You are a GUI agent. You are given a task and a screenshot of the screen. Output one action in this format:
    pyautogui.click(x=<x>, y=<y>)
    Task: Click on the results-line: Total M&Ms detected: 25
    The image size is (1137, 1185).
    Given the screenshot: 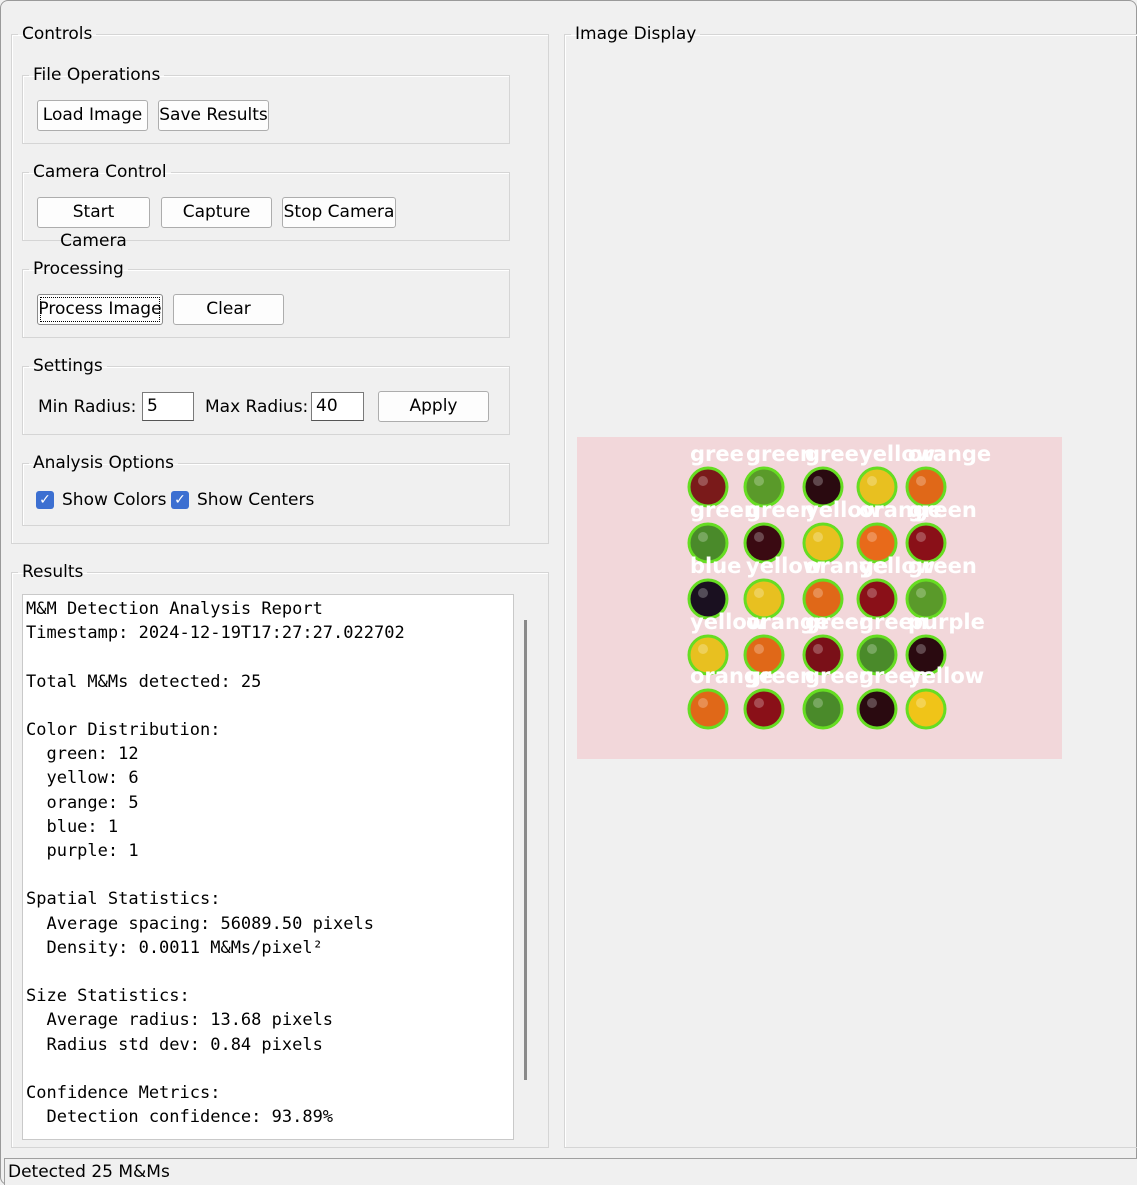 What is the action you would take?
    pyautogui.click(x=144, y=681)
    